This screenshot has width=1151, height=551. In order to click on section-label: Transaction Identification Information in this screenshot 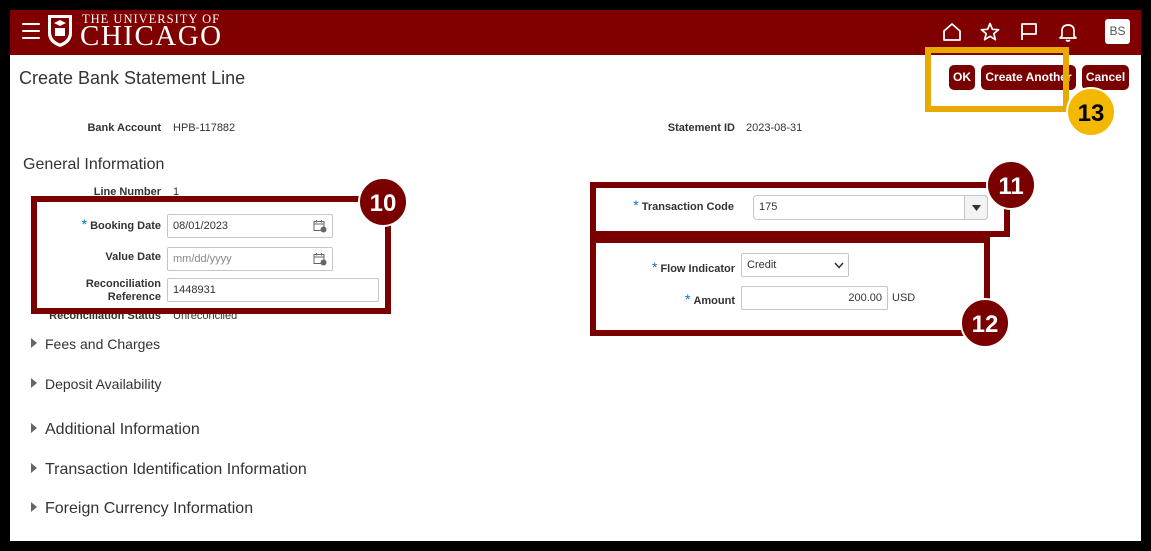, I will do `click(176, 469)`.